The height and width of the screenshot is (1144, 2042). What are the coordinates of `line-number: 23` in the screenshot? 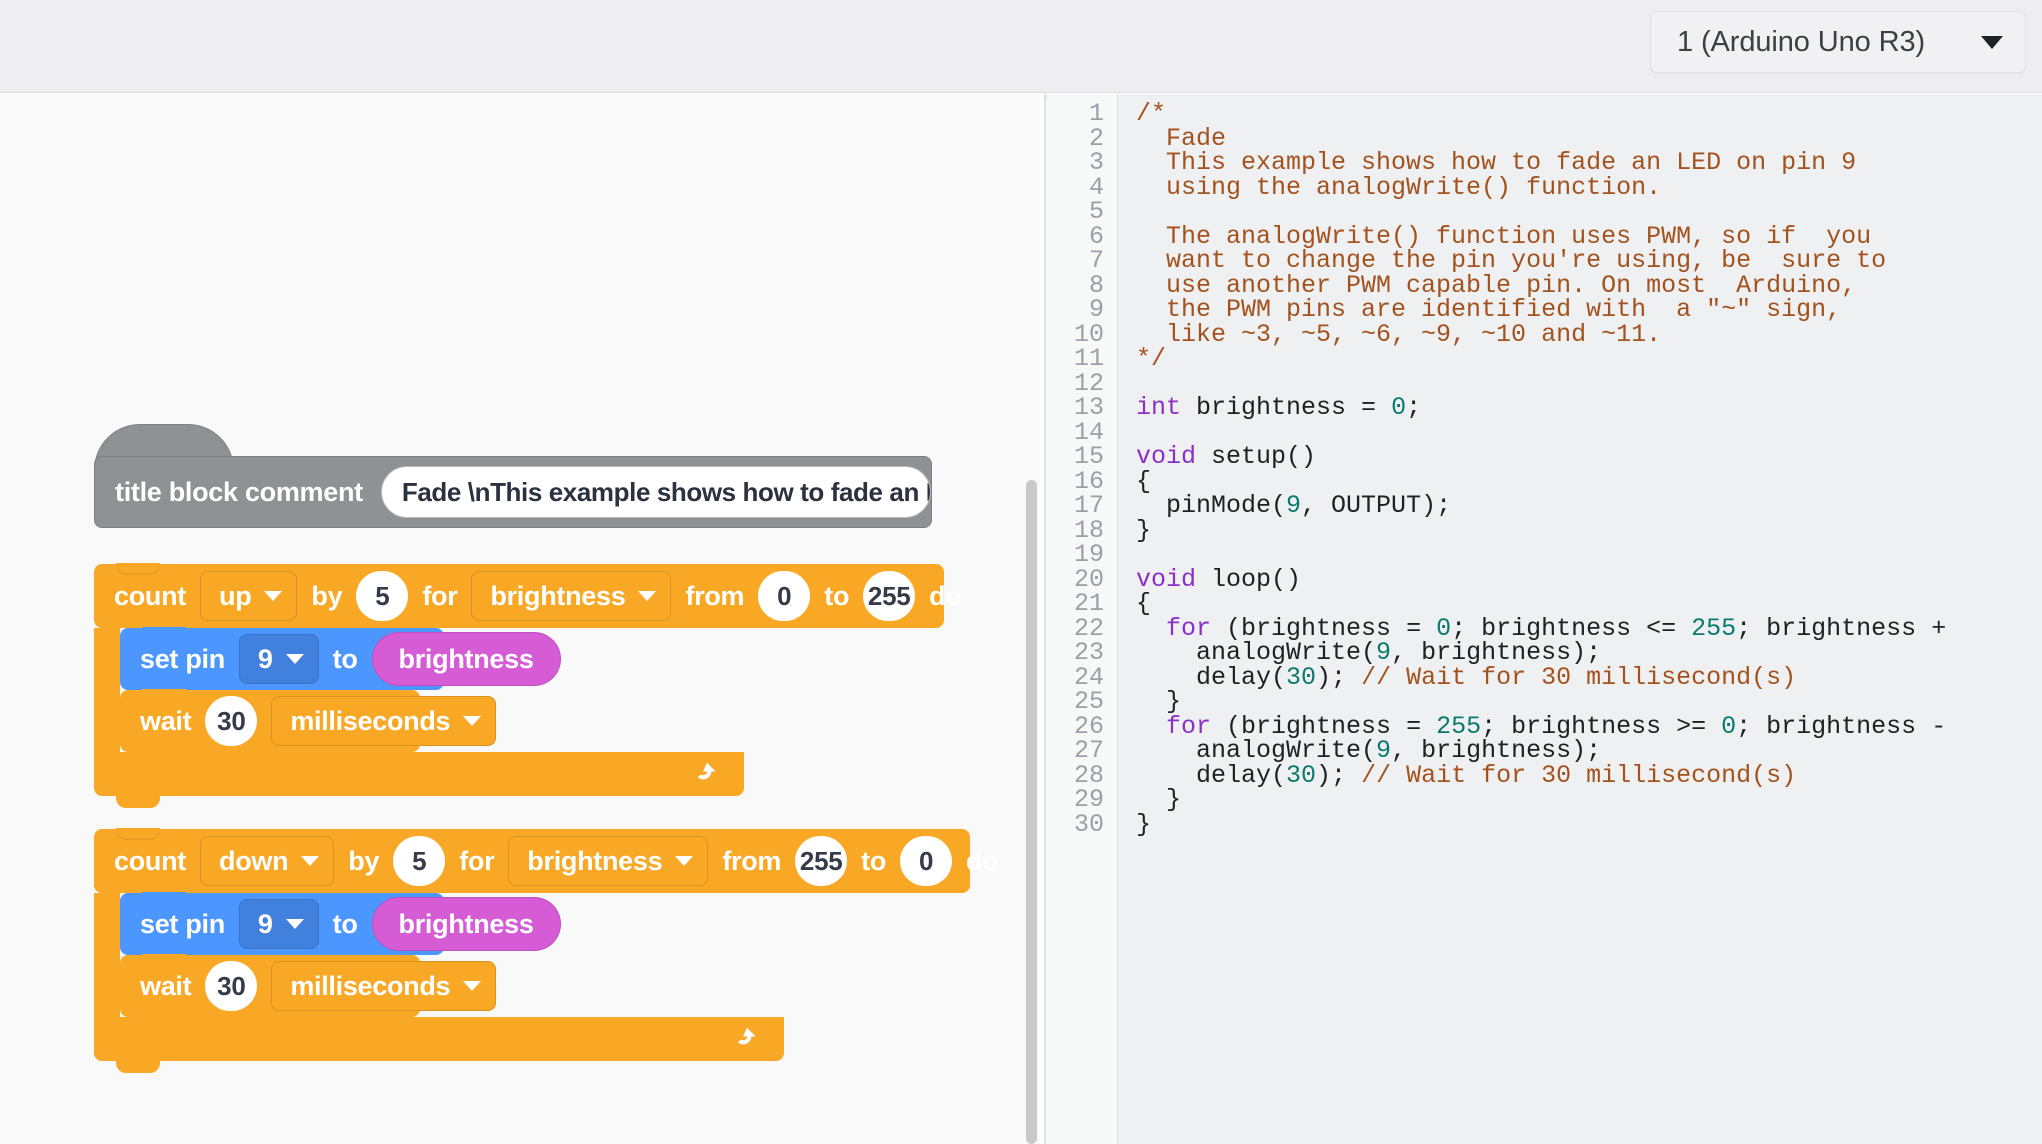 It's located at (1088, 652).